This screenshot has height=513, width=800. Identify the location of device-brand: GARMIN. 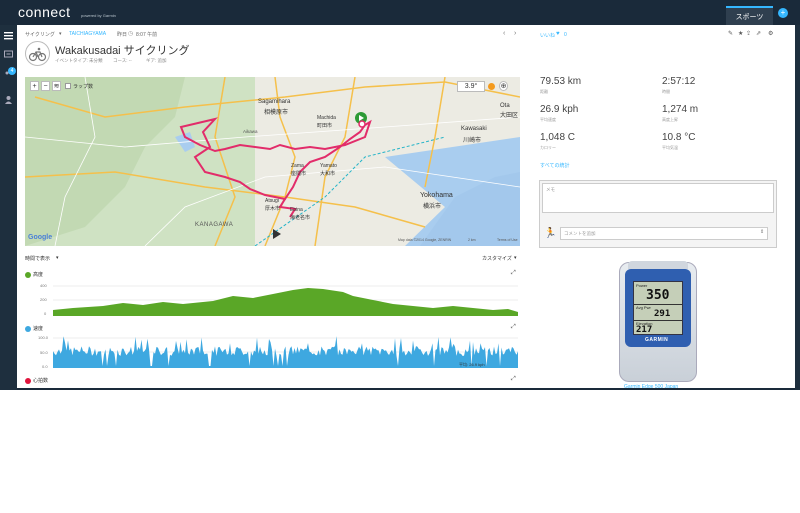
(657, 340).